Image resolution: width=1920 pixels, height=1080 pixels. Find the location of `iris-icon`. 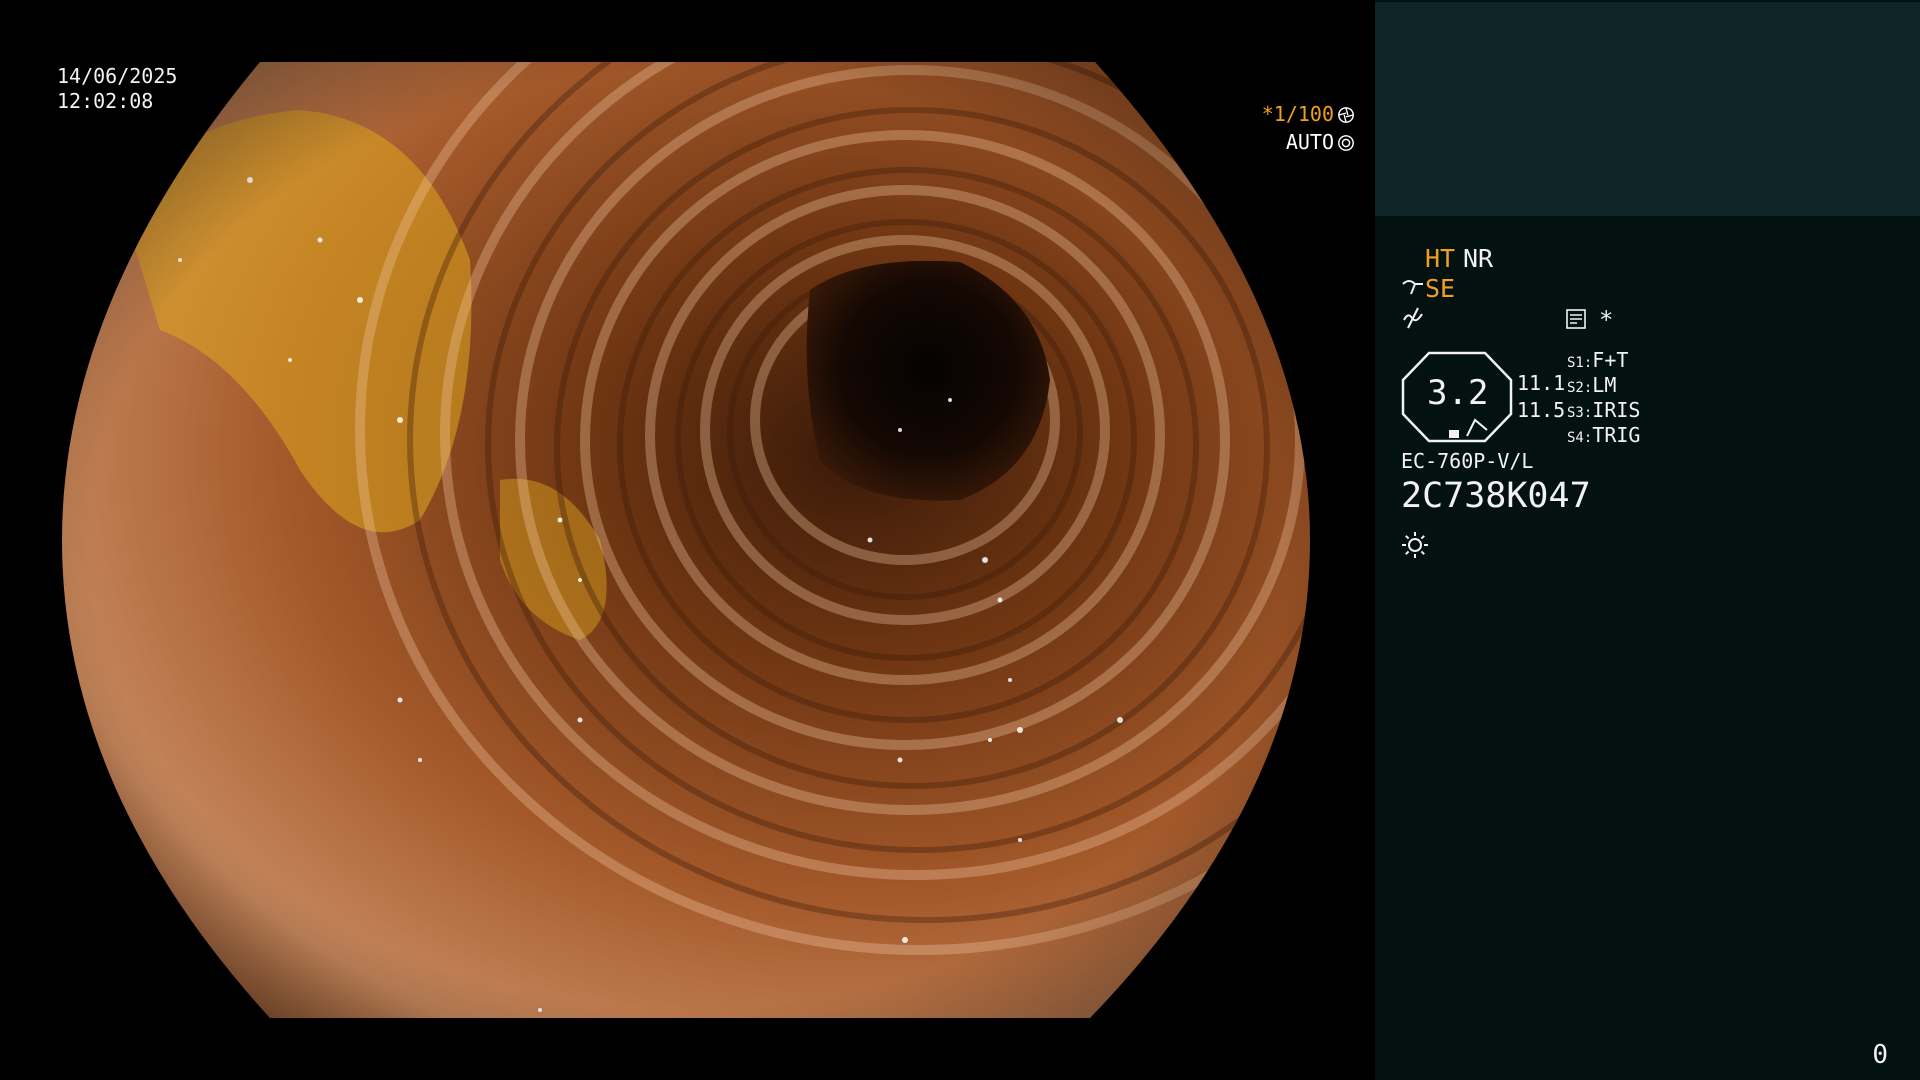

iris-icon is located at coordinates (1346, 143).